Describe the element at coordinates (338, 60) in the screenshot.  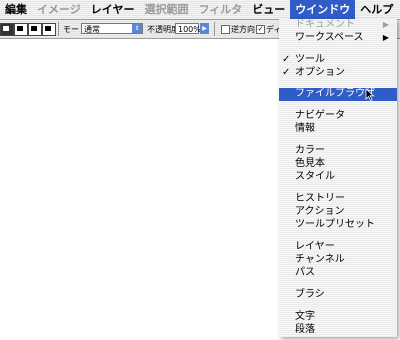
I see `menu-item-tools: ✓ ツール` at that location.